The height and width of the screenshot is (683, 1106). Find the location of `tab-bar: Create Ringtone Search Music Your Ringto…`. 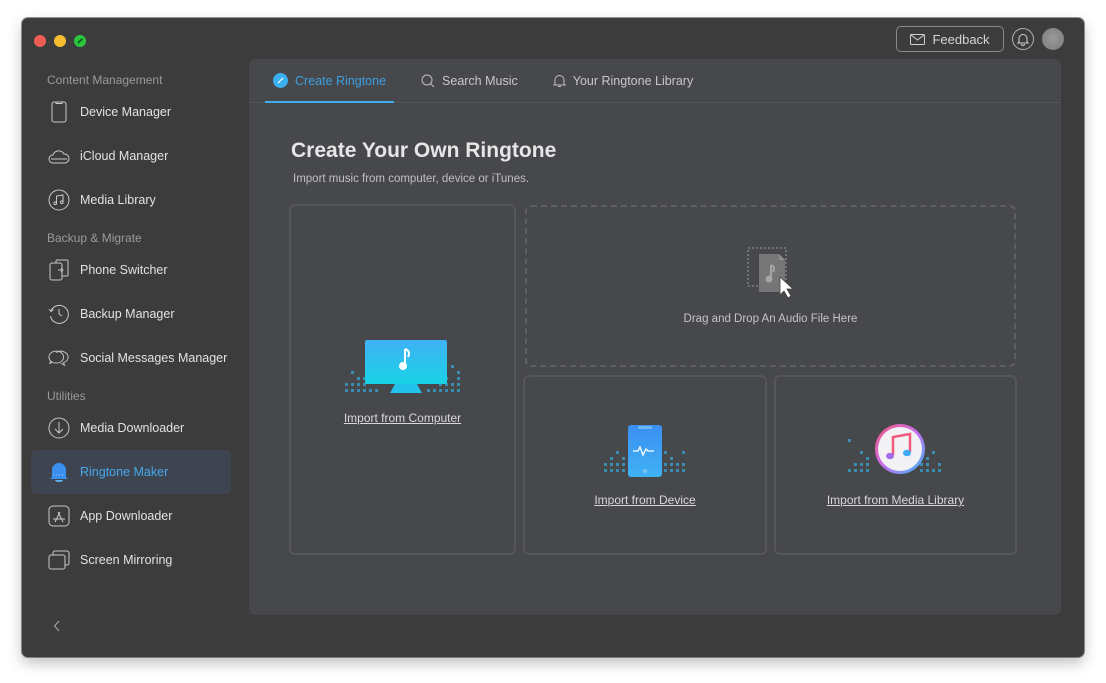

tab-bar: Create Ringtone Search Music Your Ringto… is located at coordinates (655, 81).